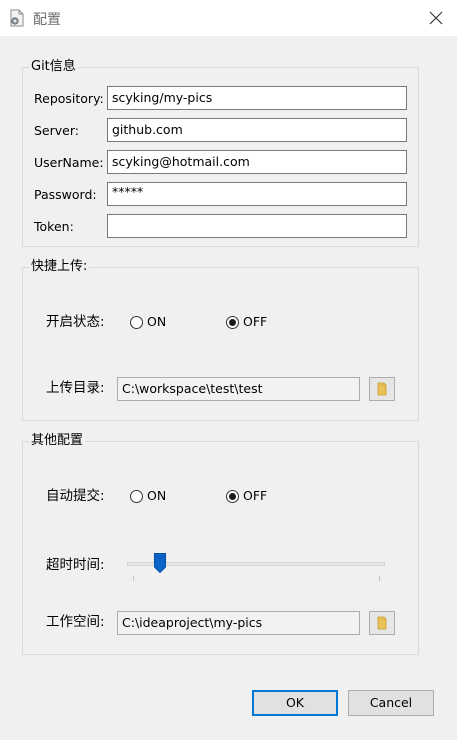 This screenshot has height=740, width=457. I want to click on username-label: UserName:, so click(69, 162).